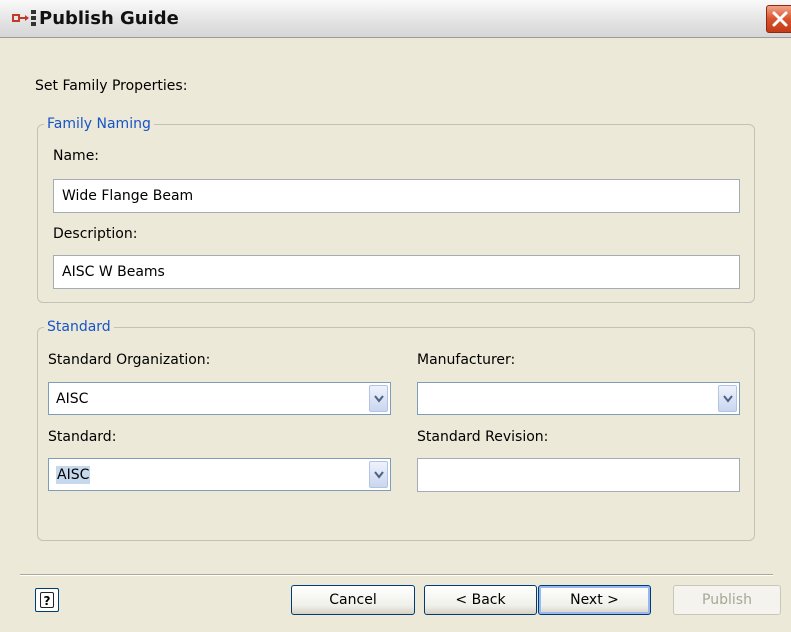 The image size is (791, 632). What do you see at coordinates (72, 399) in the screenshot?
I see `standard-organization-value: AISC` at bounding box center [72, 399].